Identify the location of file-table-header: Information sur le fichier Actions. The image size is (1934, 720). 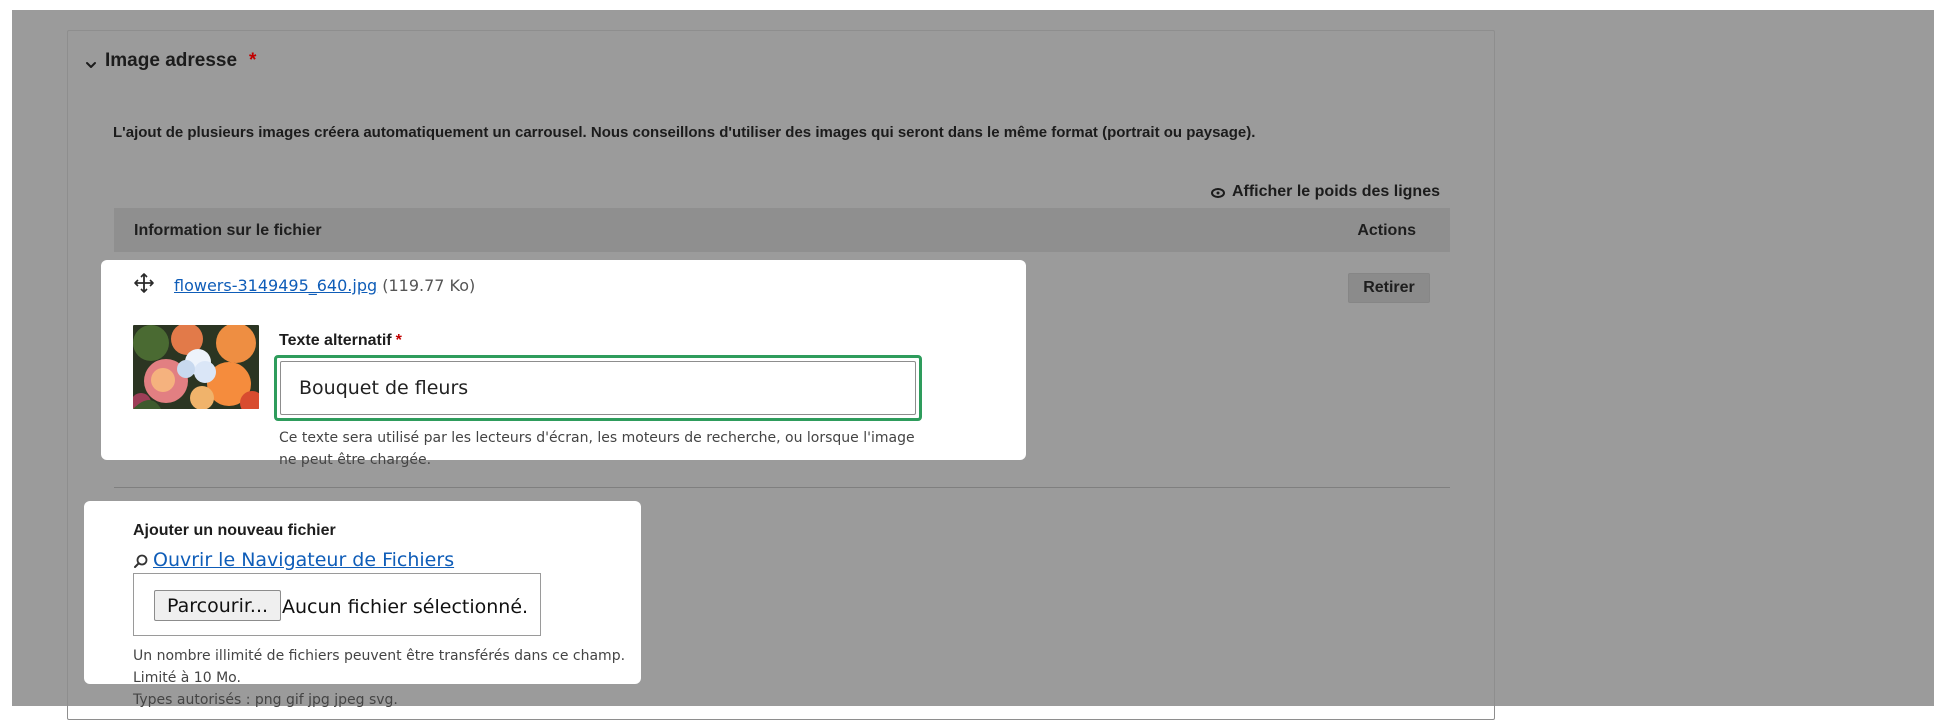
(782, 230).